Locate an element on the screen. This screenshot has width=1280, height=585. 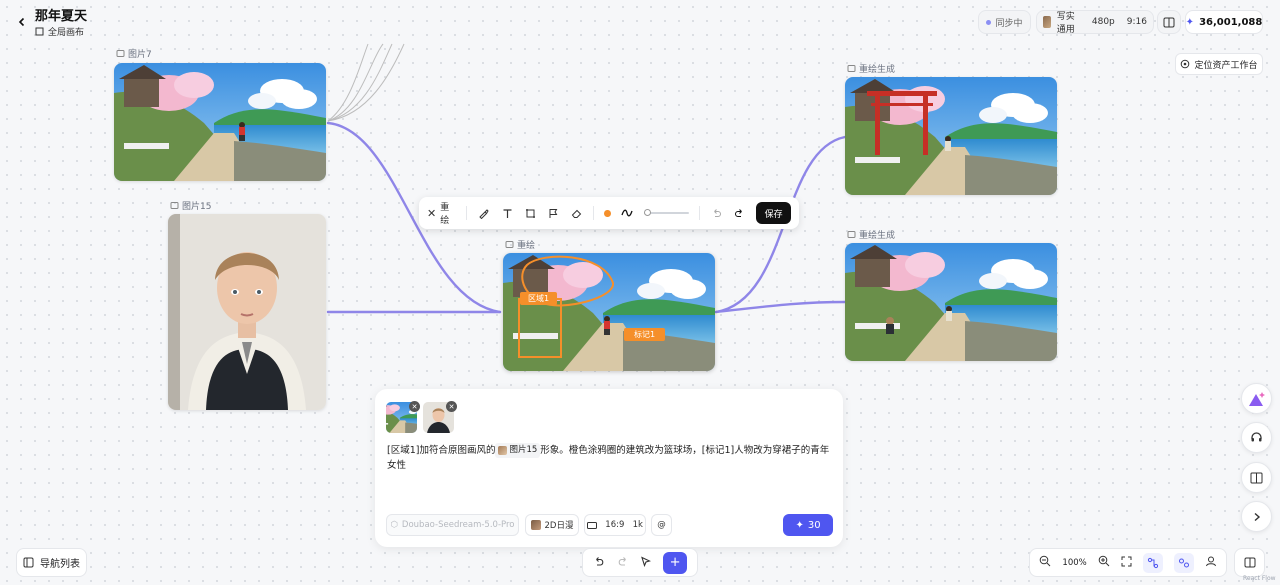
chevron-right-icon is located at coordinates (1257, 516).